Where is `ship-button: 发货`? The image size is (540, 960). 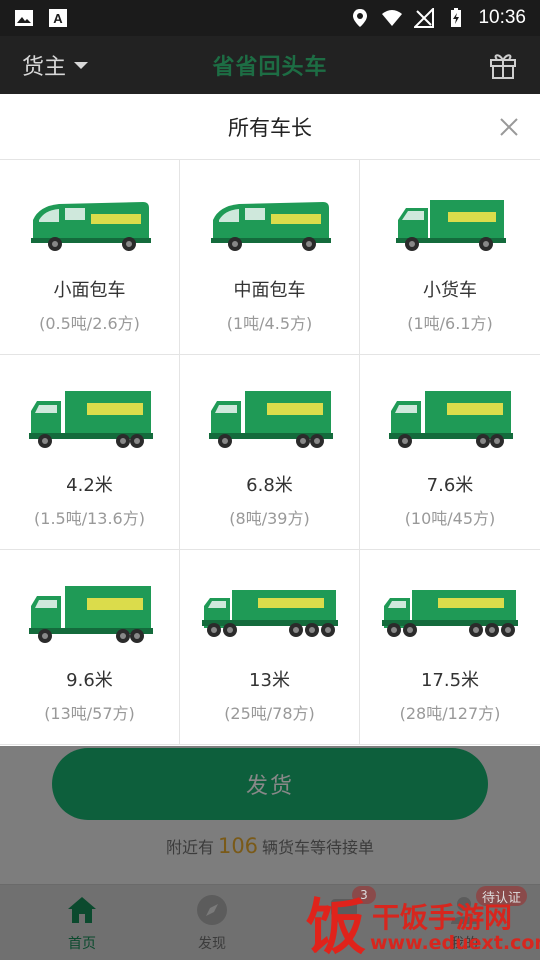
ship-button: 发货 is located at coordinates (270, 784).